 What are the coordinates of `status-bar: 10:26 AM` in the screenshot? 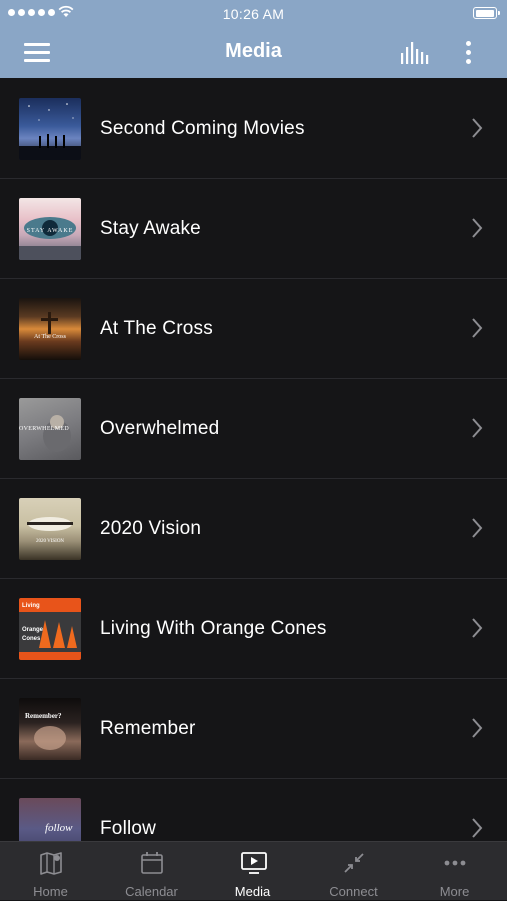 It's located at (253, 14).